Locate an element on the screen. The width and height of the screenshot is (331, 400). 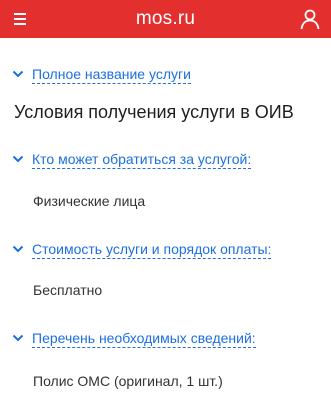
user-icon is located at coordinates (310, 19).